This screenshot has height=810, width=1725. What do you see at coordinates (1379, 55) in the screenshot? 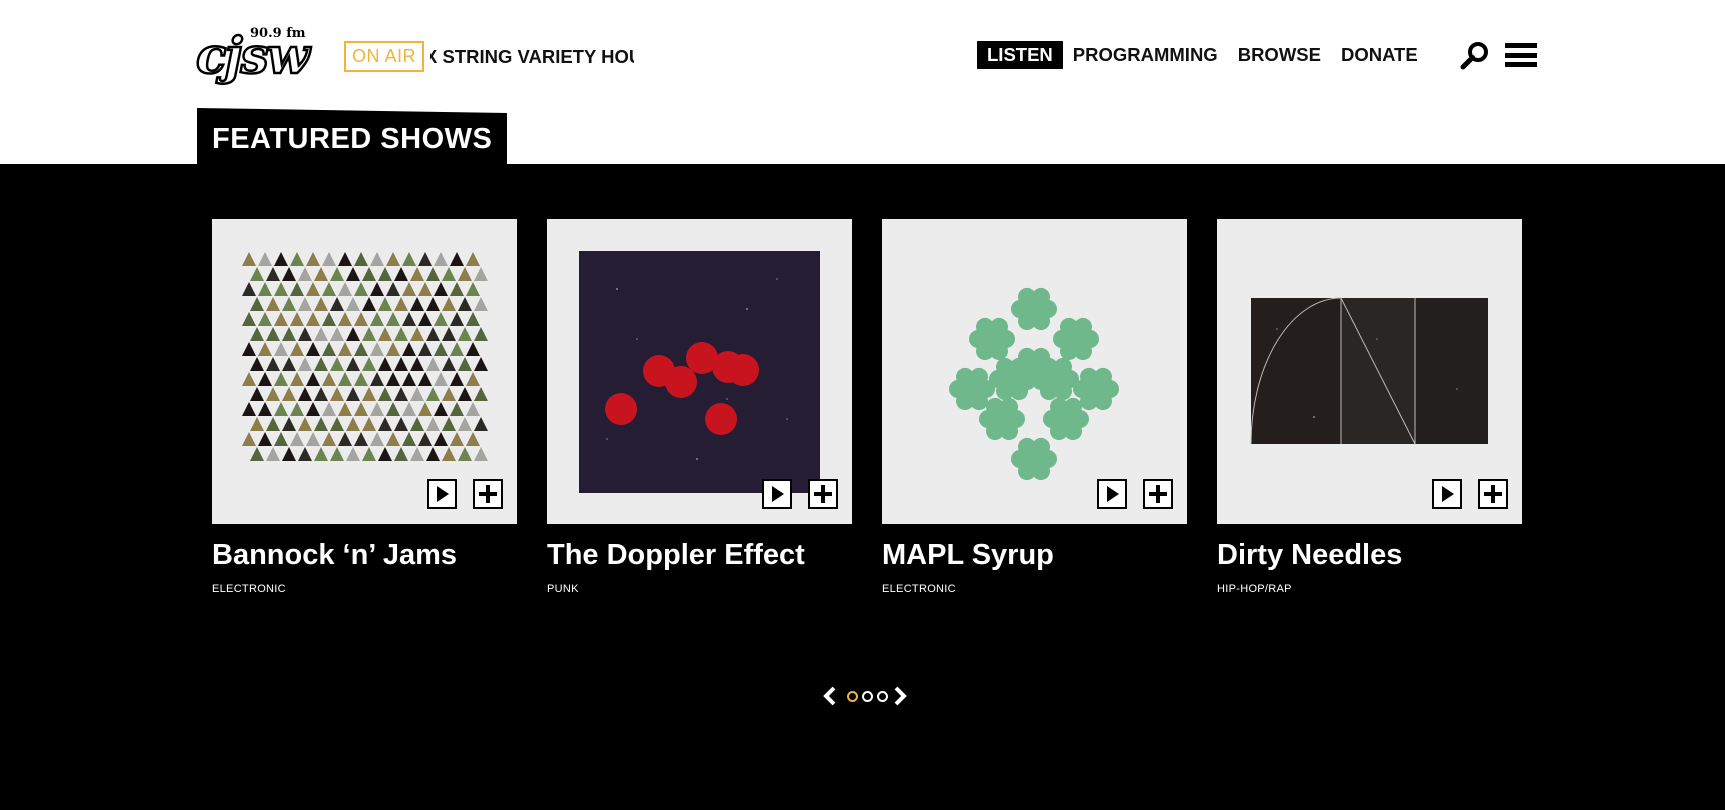
I see `nav-donate: DONATE` at bounding box center [1379, 55].